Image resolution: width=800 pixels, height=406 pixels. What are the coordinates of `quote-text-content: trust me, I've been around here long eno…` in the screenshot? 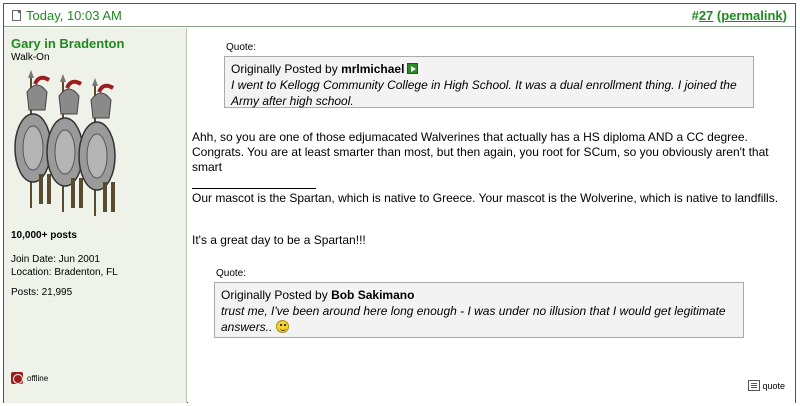 It's located at (473, 319).